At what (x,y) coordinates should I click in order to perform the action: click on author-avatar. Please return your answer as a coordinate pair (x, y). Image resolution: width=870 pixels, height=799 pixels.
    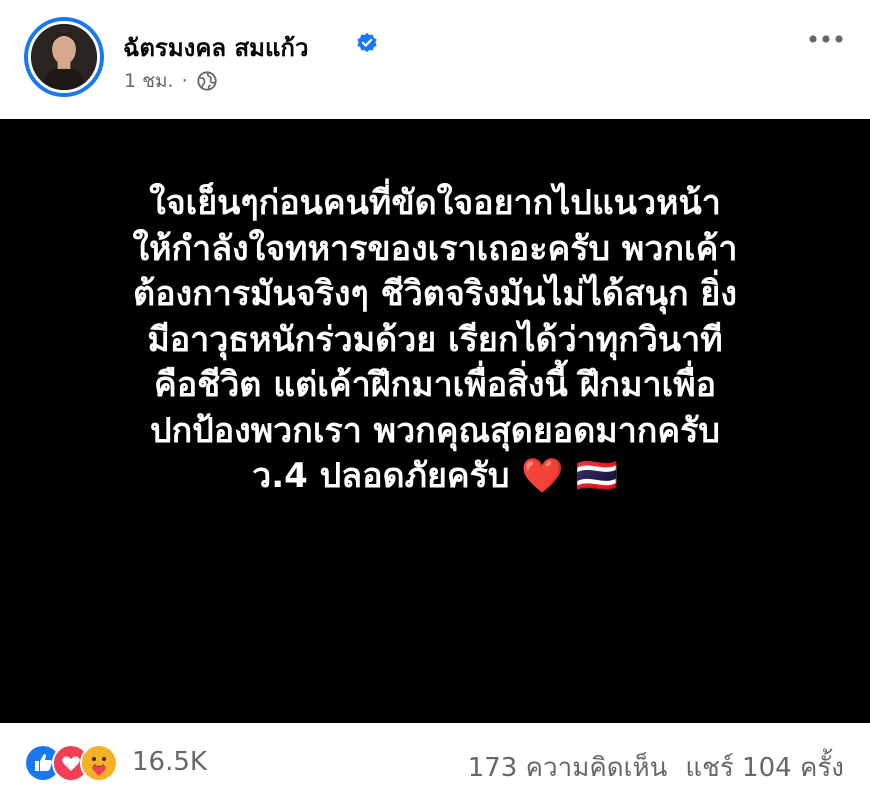
    Looking at the image, I should click on (64, 57).